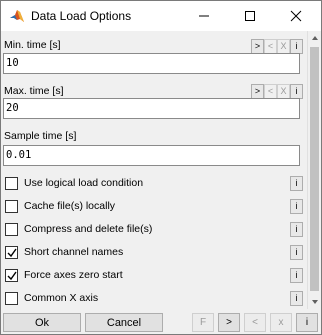 The height and width of the screenshot is (335, 322). I want to click on minimize-button, so click(204, 16).